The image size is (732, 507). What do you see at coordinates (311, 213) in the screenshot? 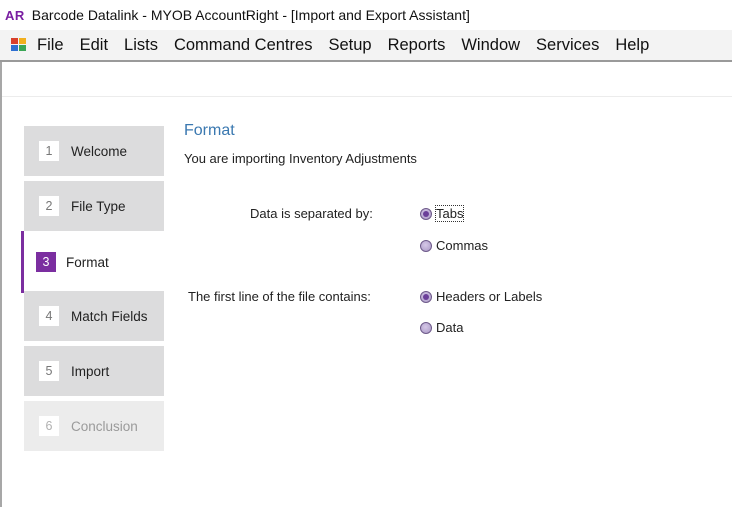
I see `separator-label: Data is separated by:` at bounding box center [311, 213].